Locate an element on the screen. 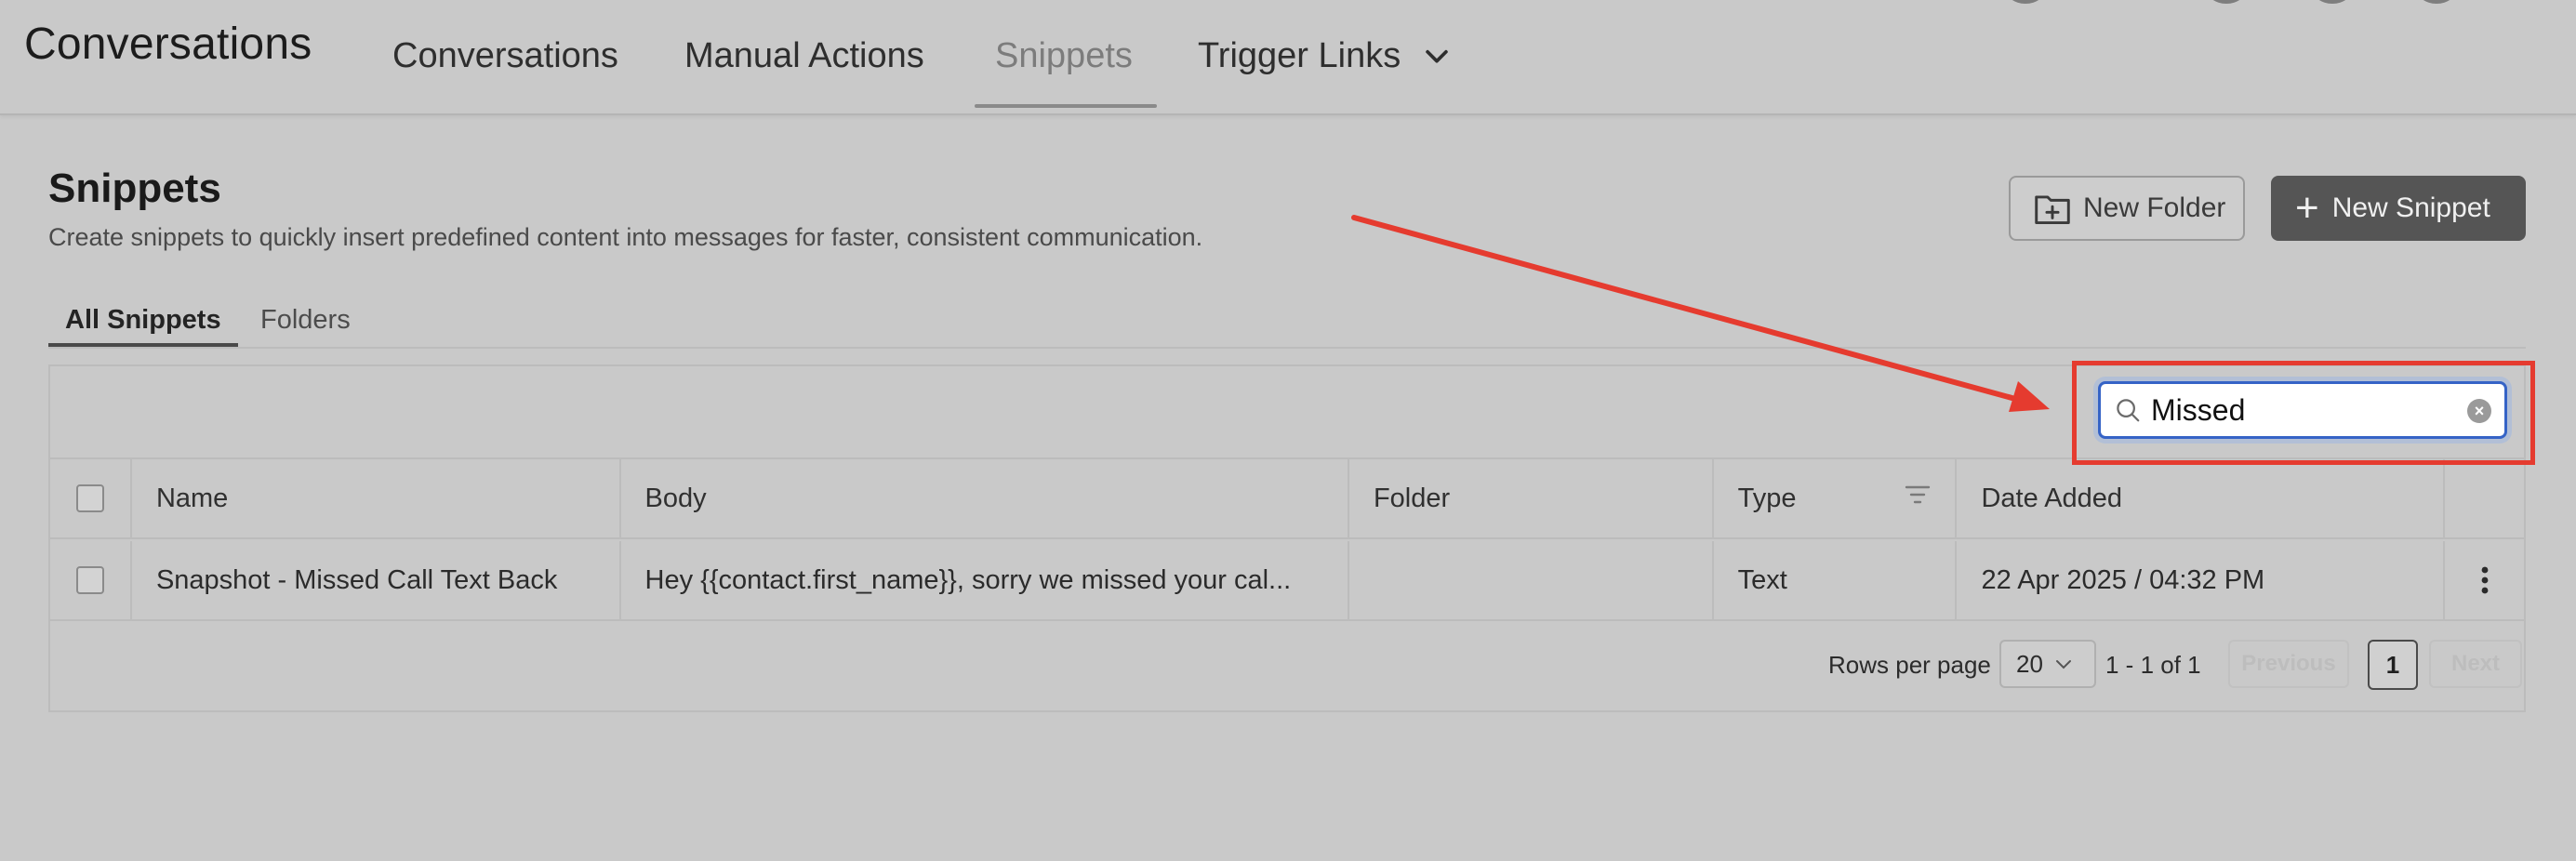 The width and height of the screenshot is (2576, 861). new-folder-button: New Folder is located at coordinates (2127, 208).